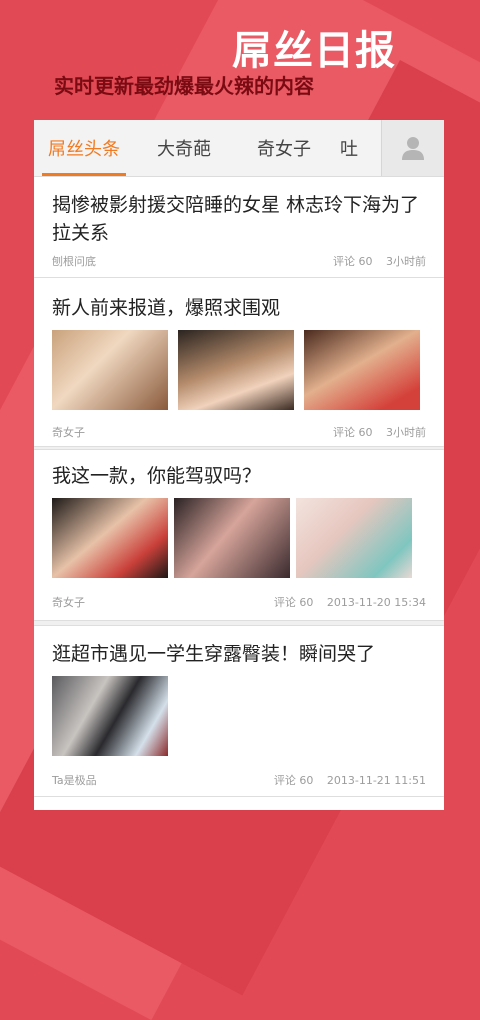  I want to click on tab-bar: 屌丝头条 大奇葩 奇女子 吐, so click(239, 148).